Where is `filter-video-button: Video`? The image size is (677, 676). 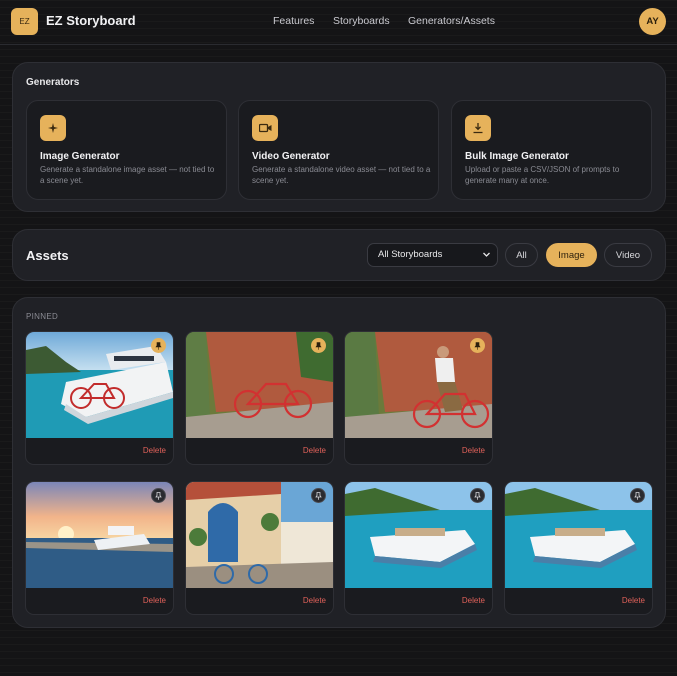 filter-video-button: Video is located at coordinates (628, 255).